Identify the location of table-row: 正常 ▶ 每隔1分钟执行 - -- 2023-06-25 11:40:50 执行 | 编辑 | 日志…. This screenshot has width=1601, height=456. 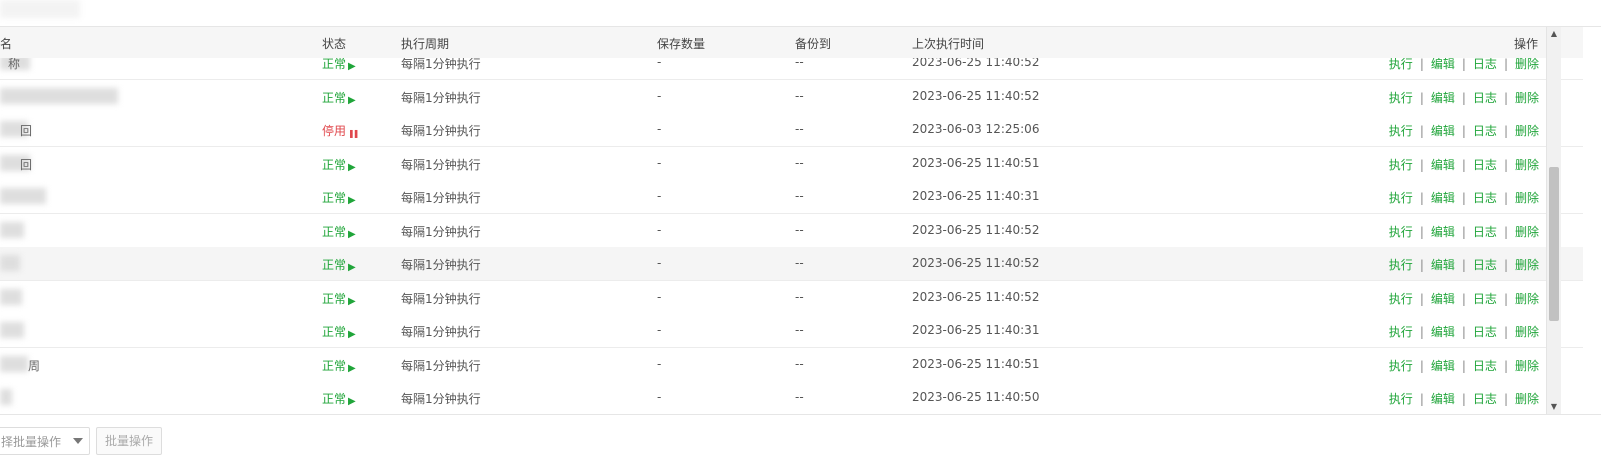
(791, 397).